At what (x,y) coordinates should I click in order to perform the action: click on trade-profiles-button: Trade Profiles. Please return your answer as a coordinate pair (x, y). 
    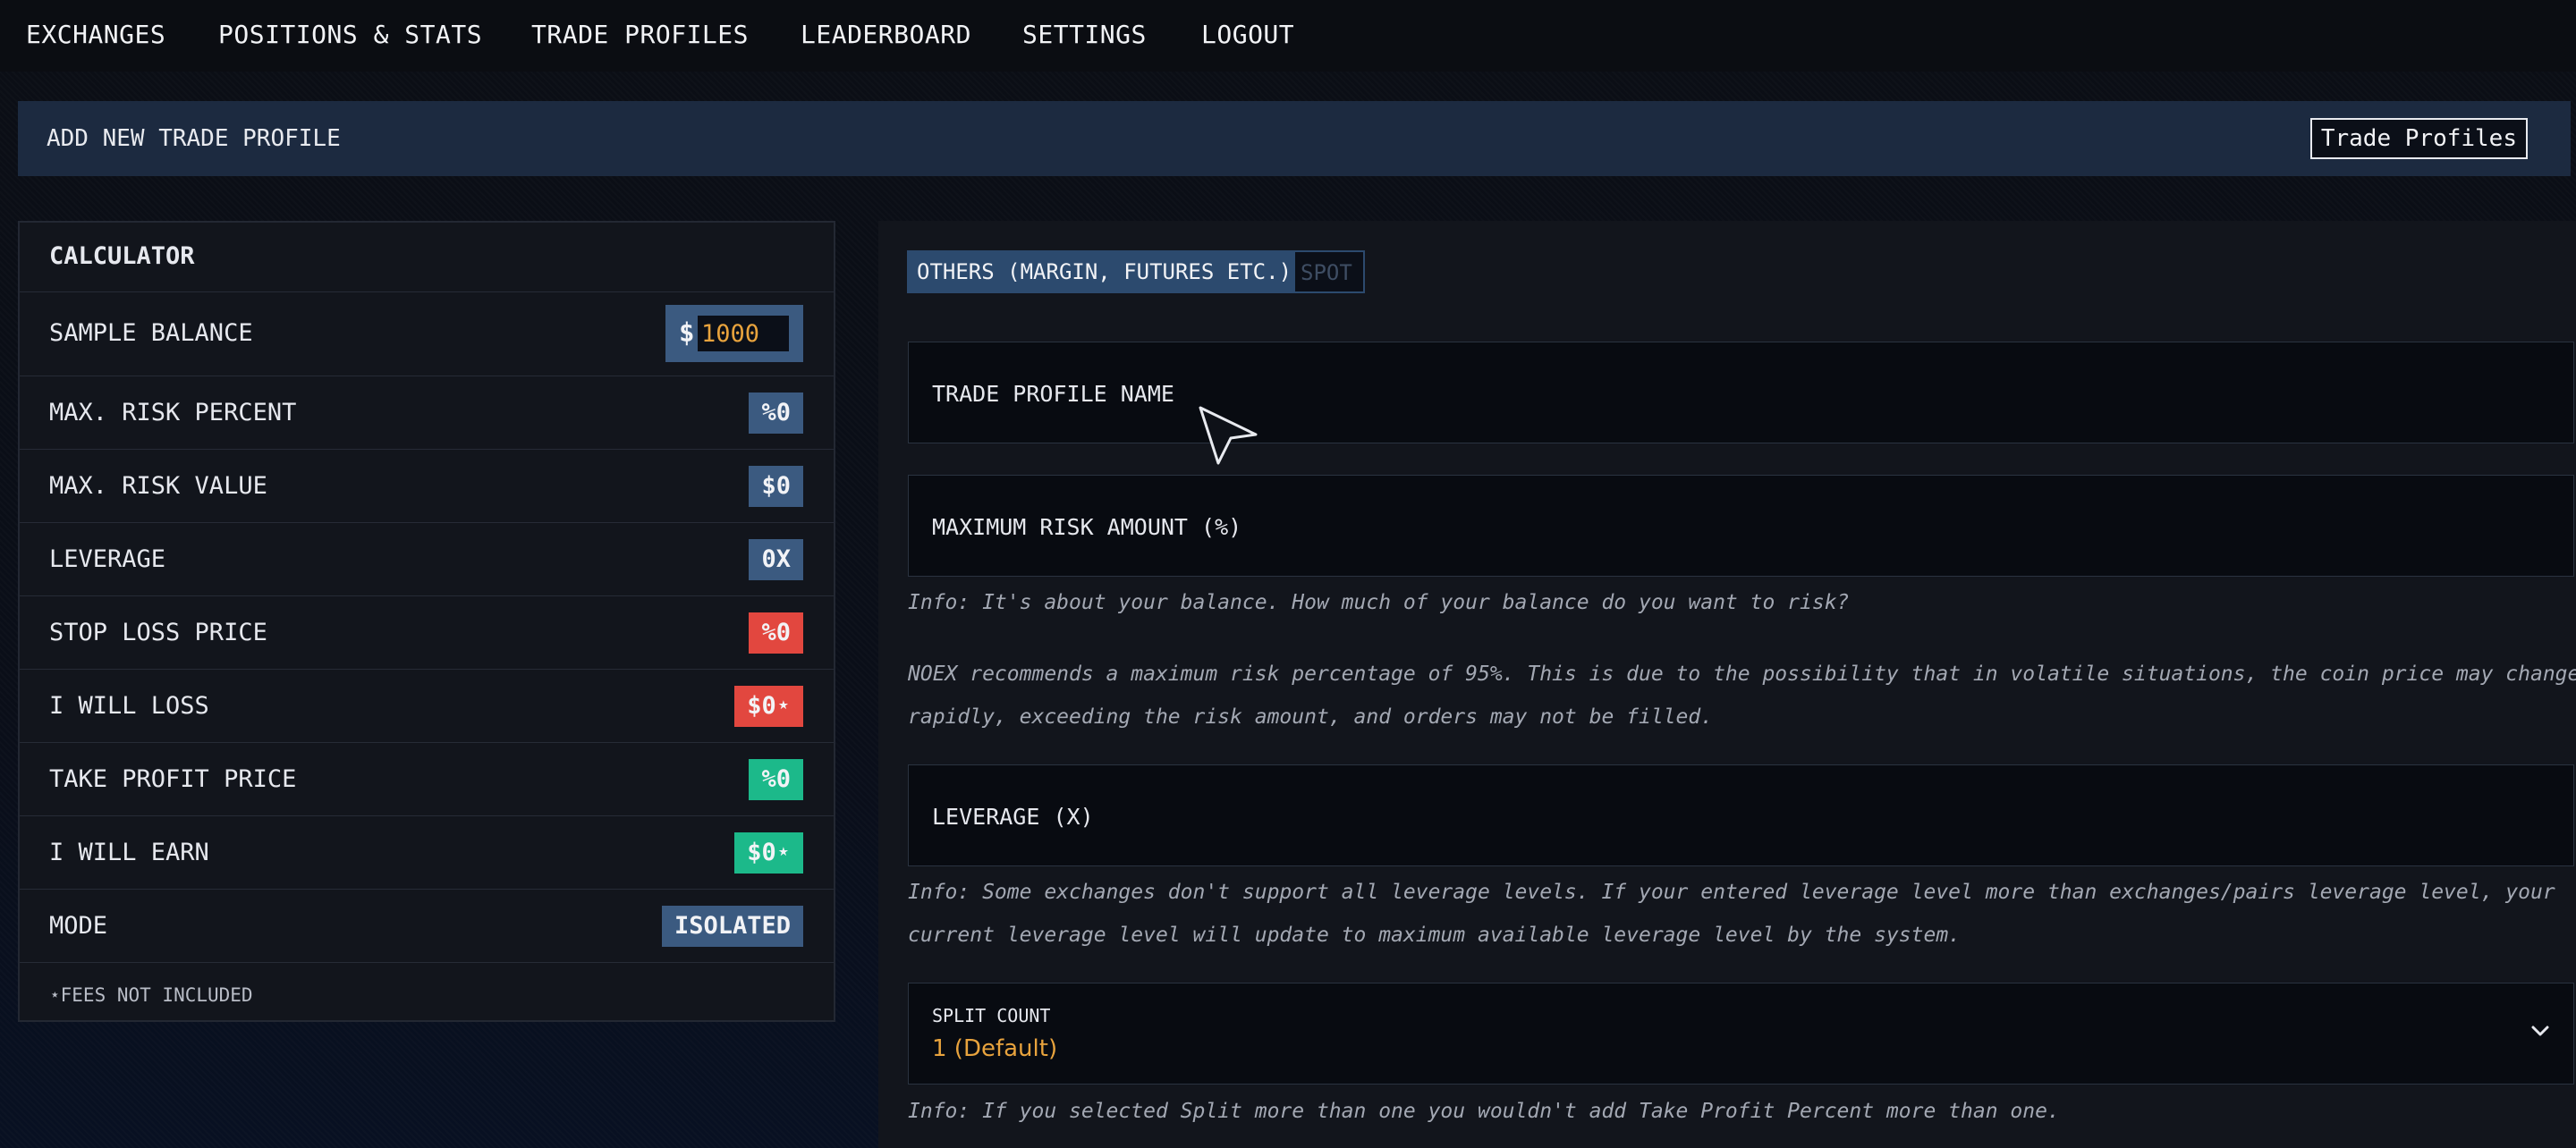
    Looking at the image, I should click on (2418, 138).